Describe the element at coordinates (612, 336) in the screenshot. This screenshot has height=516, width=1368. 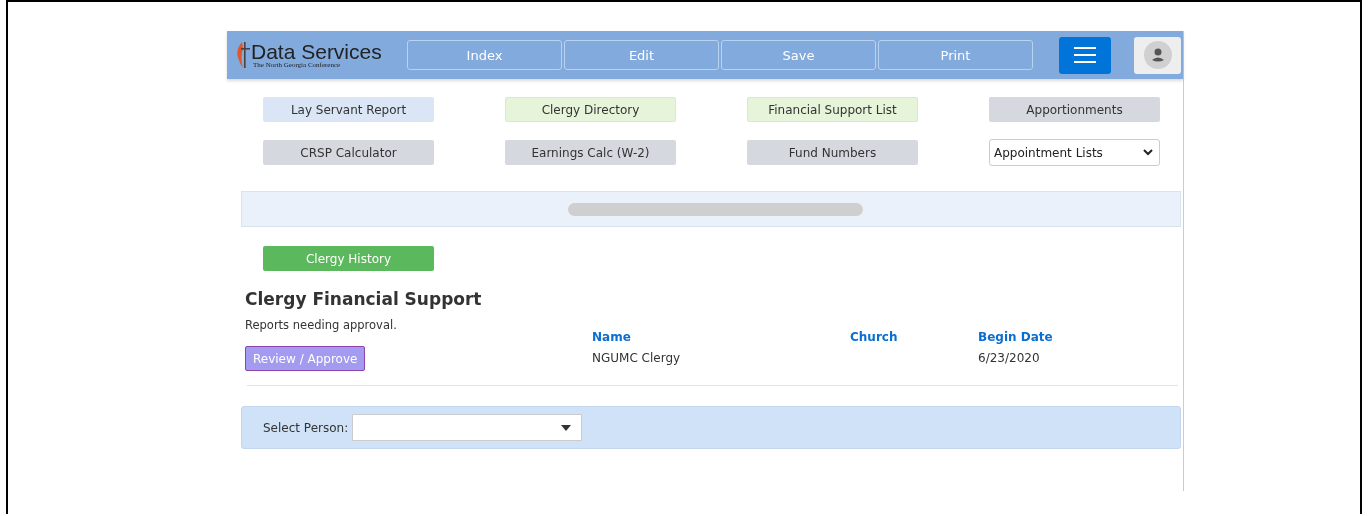
I see `column-header: Name` at that location.